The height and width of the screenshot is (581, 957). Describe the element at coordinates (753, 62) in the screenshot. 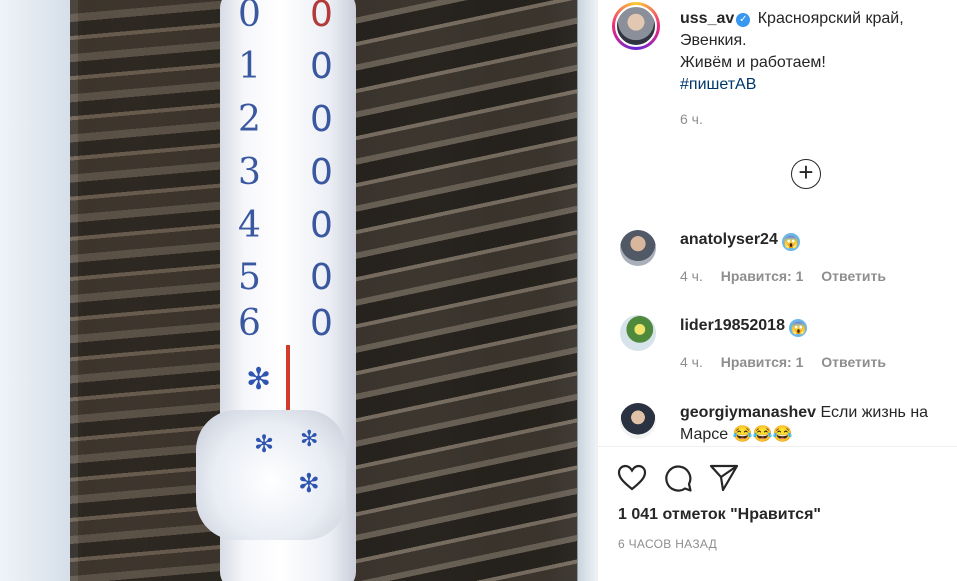

I see `caption-text: Живём и работаем!` at that location.